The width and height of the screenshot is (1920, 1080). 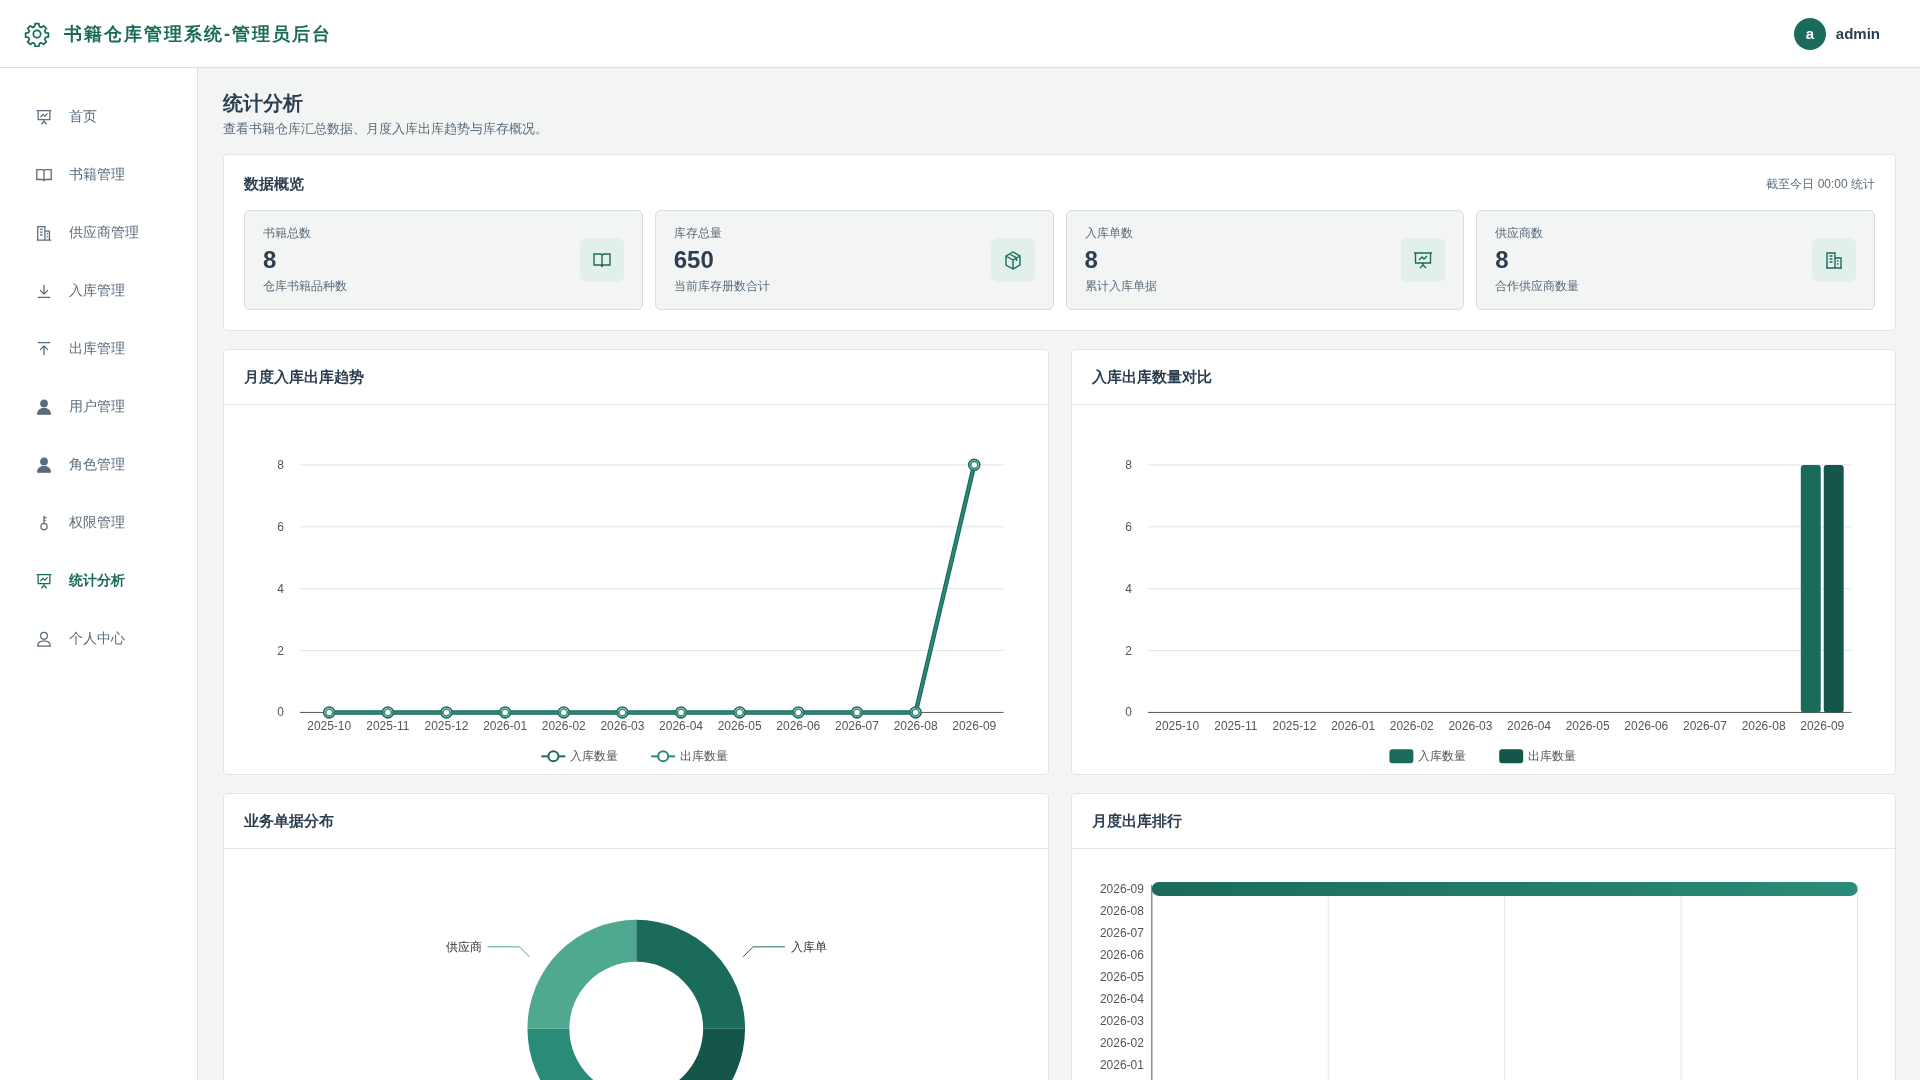 What do you see at coordinates (698, 233) in the screenshot?
I see `stat-label: 库存总量` at bounding box center [698, 233].